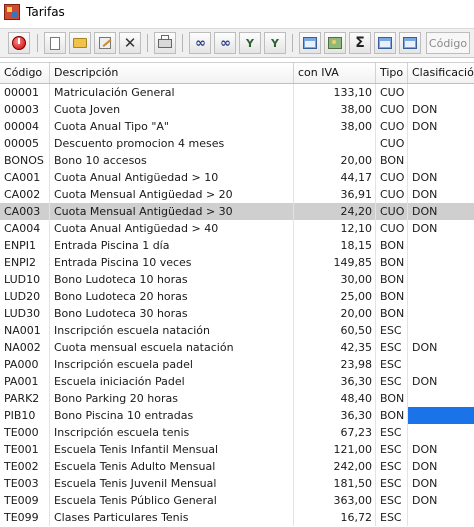 Image resolution: width=474 pixels, height=527 pixels. What do you see at coordinates (136, 228) in the screenshot?
I see `cell-descripcion: Cuota Anual Antigüedad > 40` at bounding box center [136, 228].